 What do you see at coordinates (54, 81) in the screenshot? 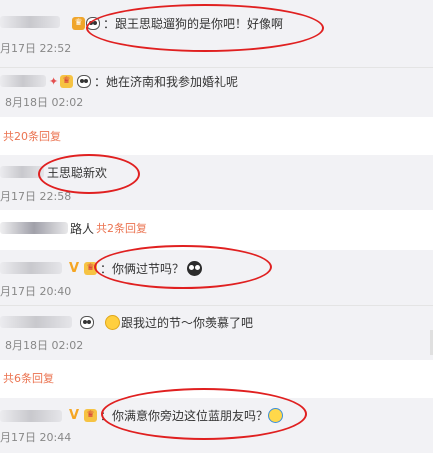
I see `star-badge-icon: ✦` at bounding box center [54, 81].